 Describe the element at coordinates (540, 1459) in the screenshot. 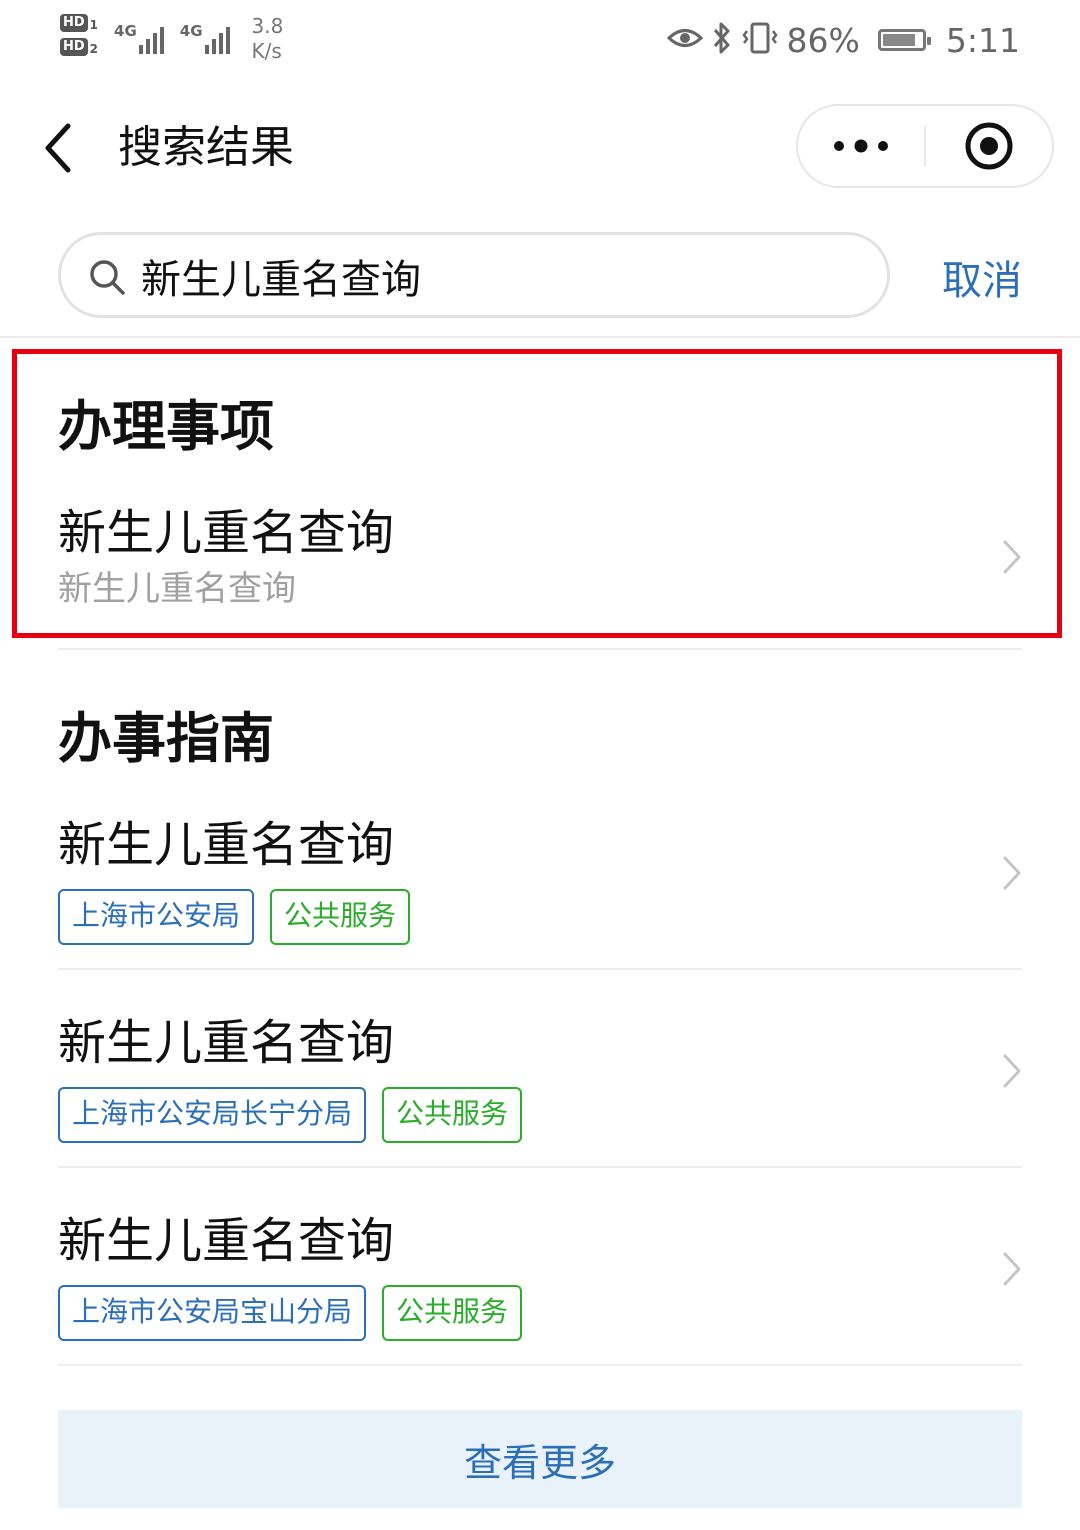

I see `view-more-button: 查看更多` at that location.